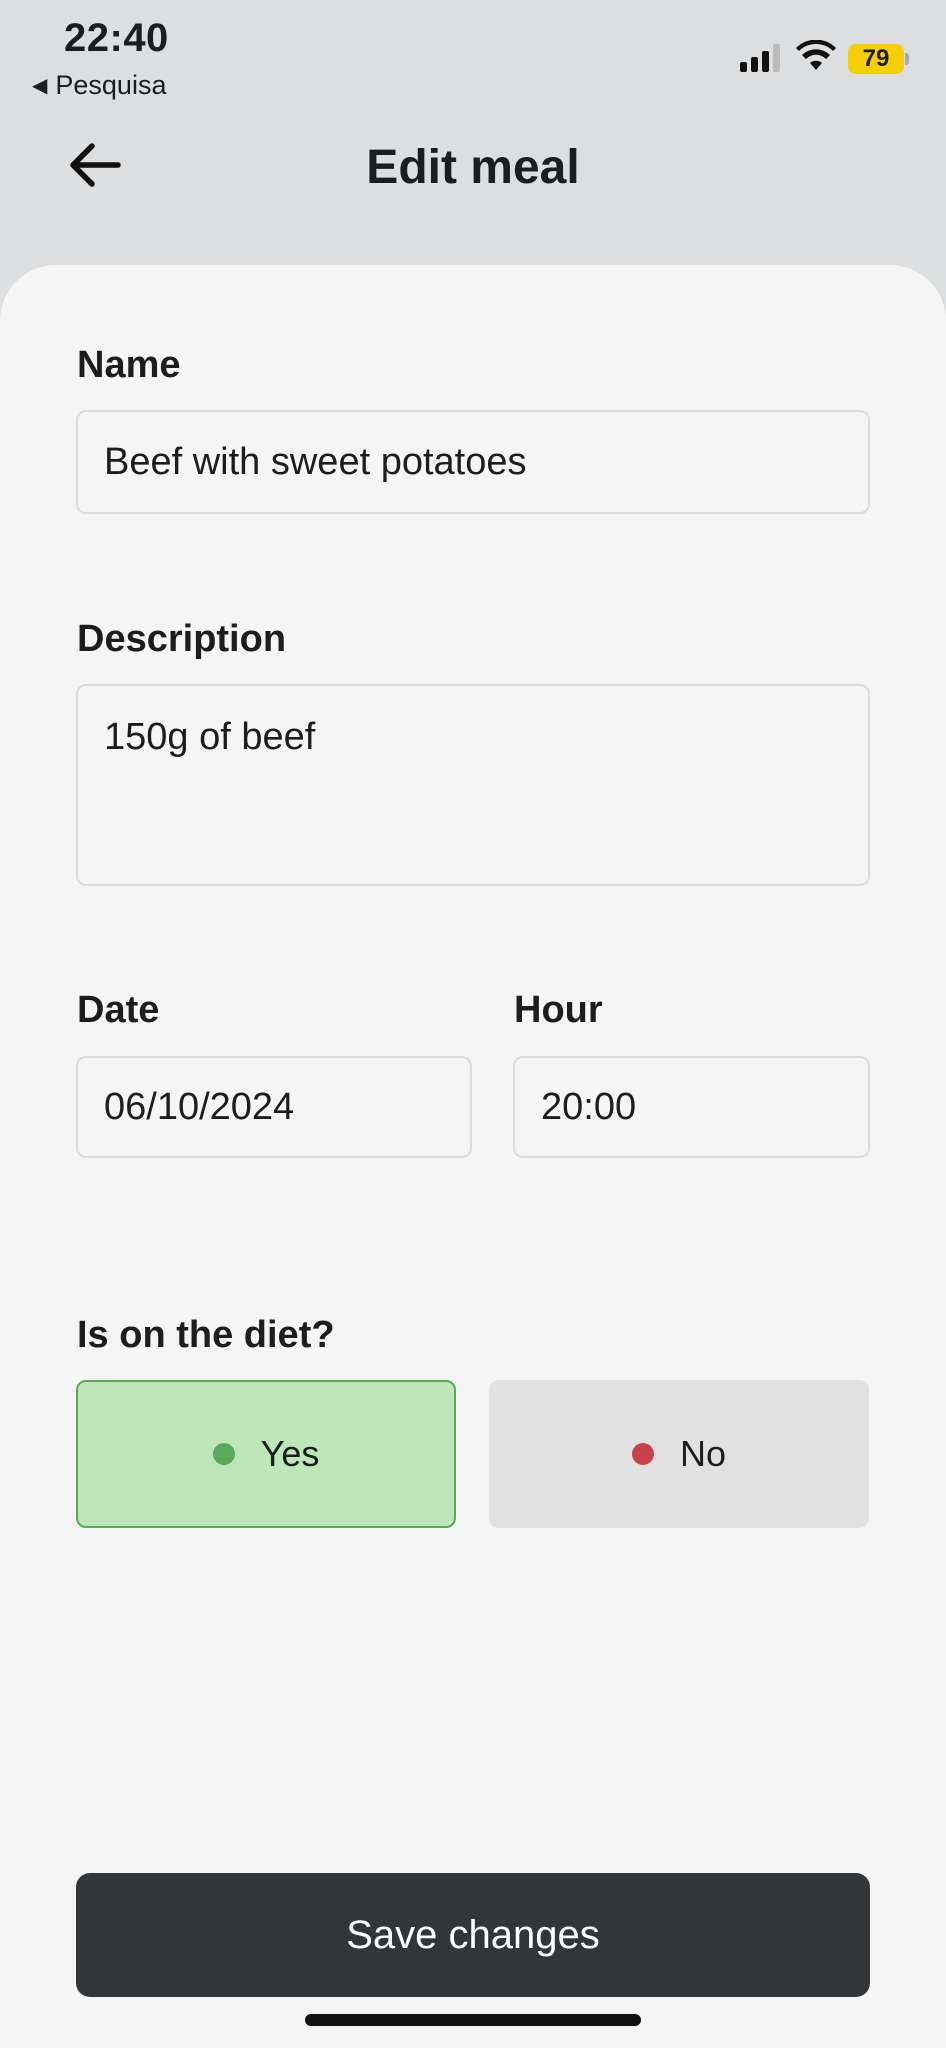  I want to click on date-input-value: 06/10/2024, so click(199, 1106).